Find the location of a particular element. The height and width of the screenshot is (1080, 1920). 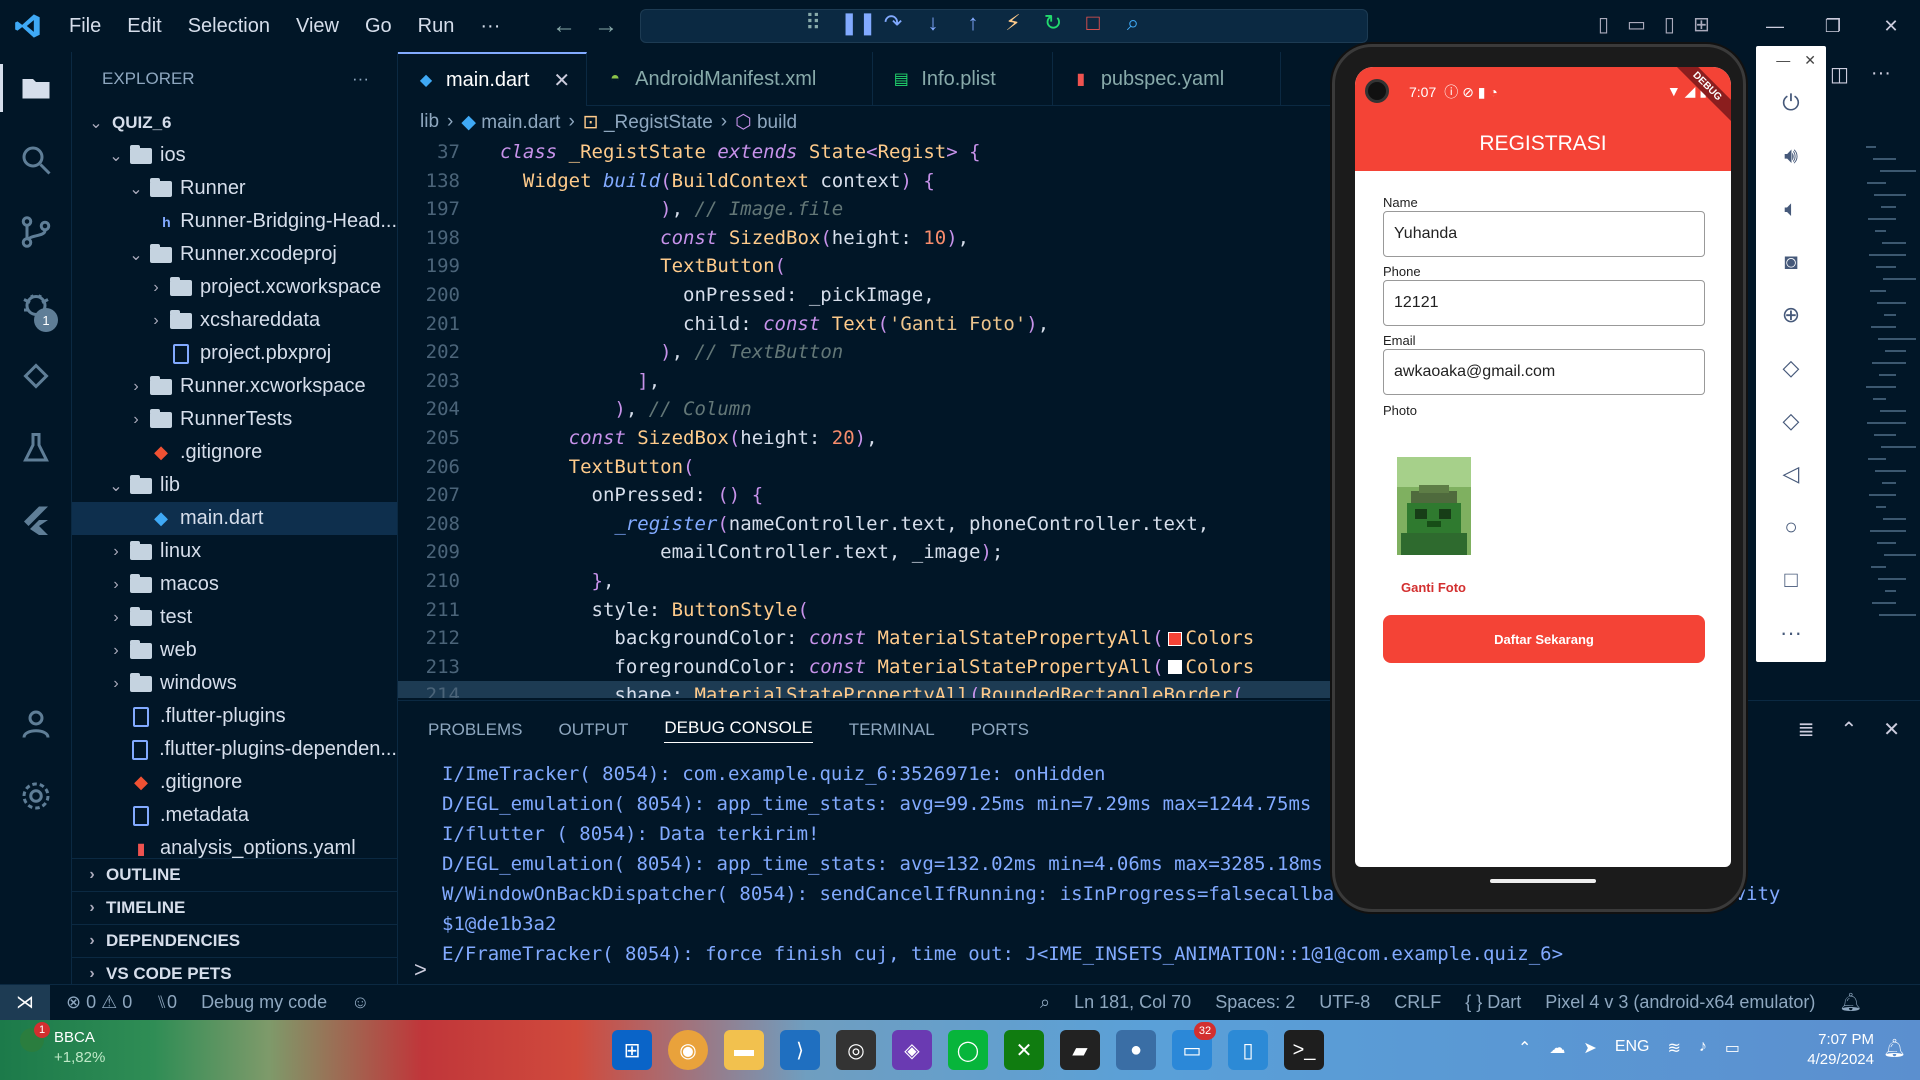

clock: 7:07 PM 4/29/2024 is located at coordinates (1840, 1050).